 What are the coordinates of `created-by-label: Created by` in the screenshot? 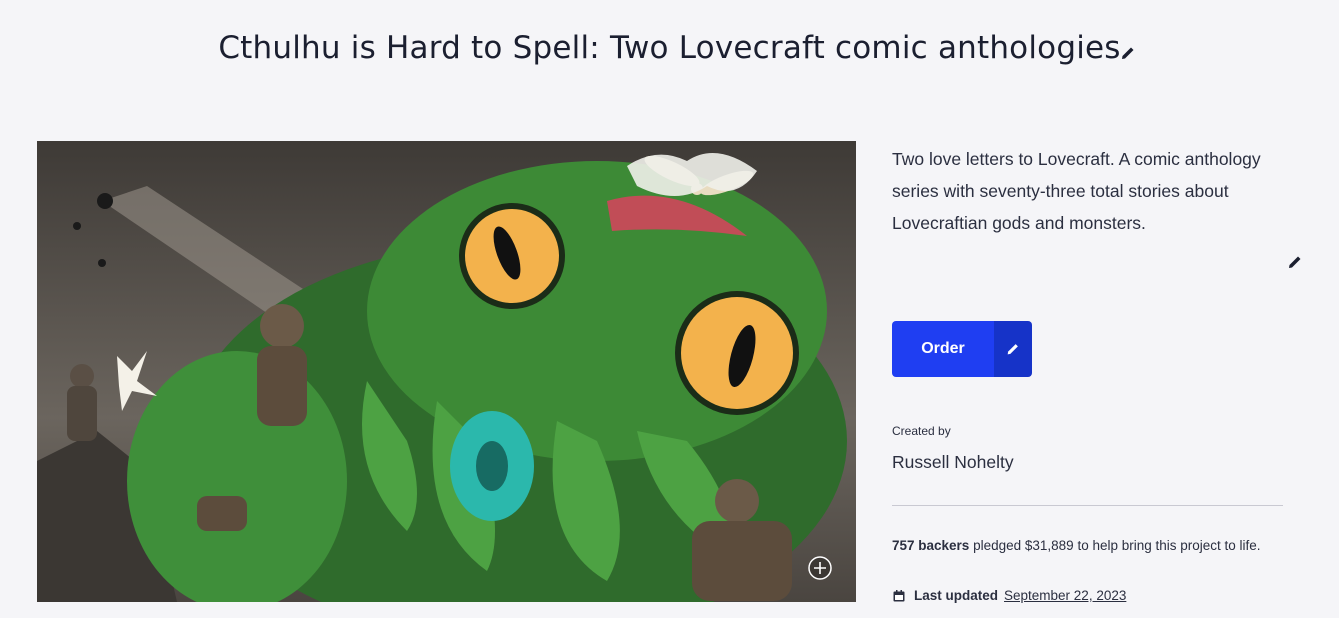 It's located at (921, 431).